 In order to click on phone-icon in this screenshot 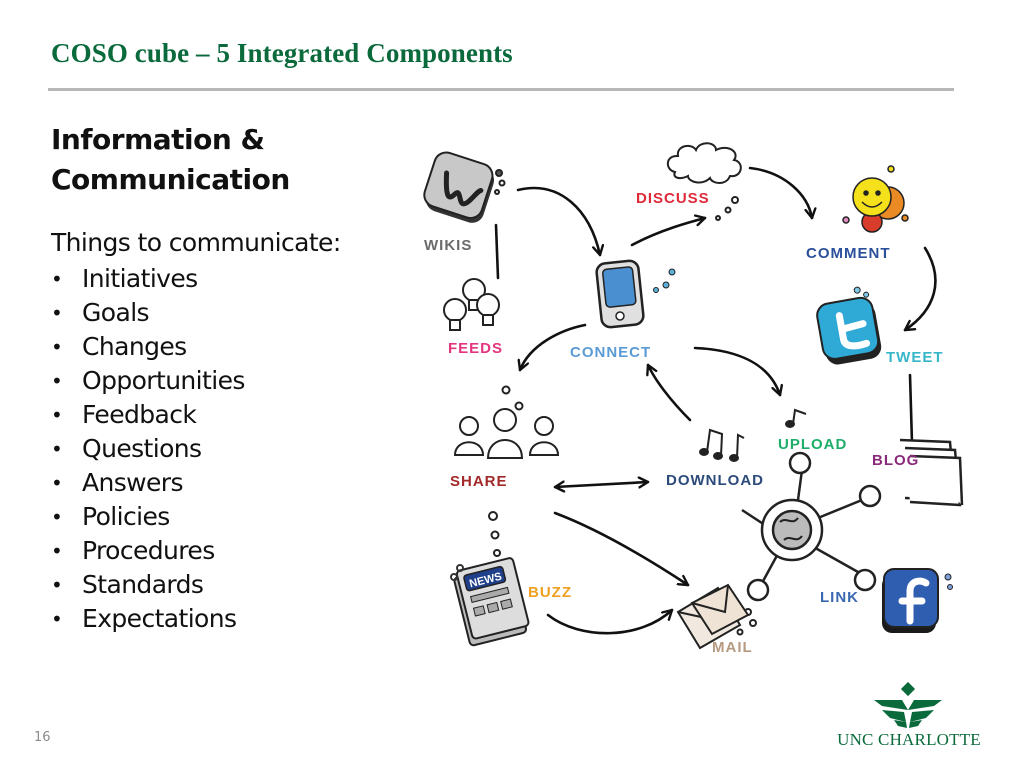, I will do `click(635, 294)`.